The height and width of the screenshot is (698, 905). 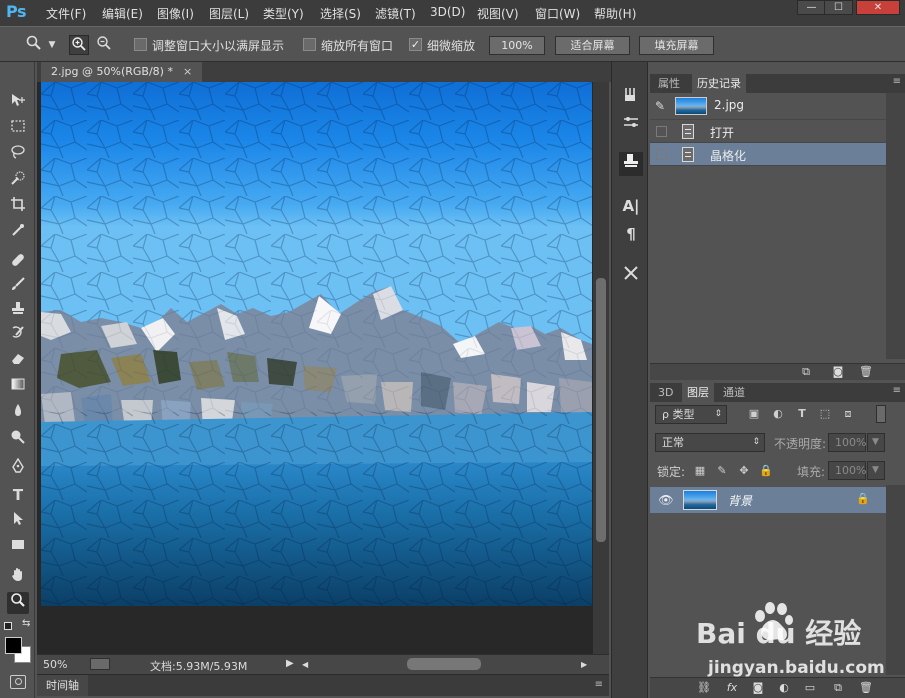 I want to click on filter-smart-object-icon: ⧈, so click(x=848, y=414).